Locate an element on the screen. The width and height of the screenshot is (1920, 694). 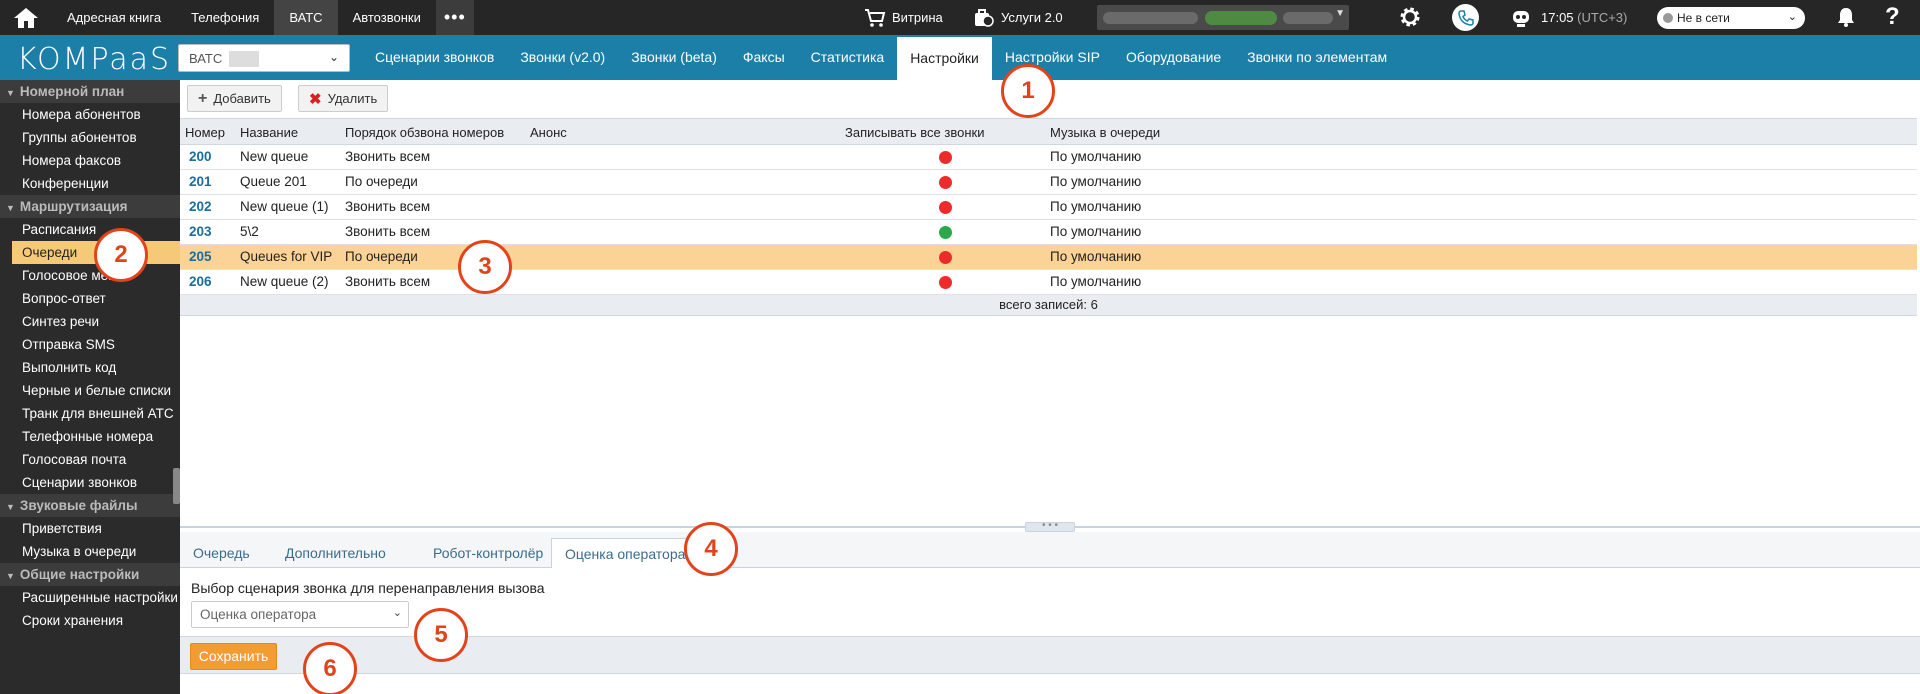
tab-statistics: Статистика is located at coordinates (848, 57).